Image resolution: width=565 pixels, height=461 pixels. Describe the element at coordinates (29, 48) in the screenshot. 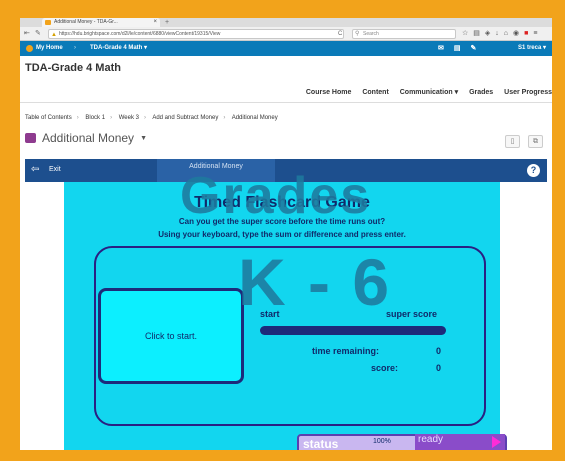

I see `org-logo-icon` at that location.